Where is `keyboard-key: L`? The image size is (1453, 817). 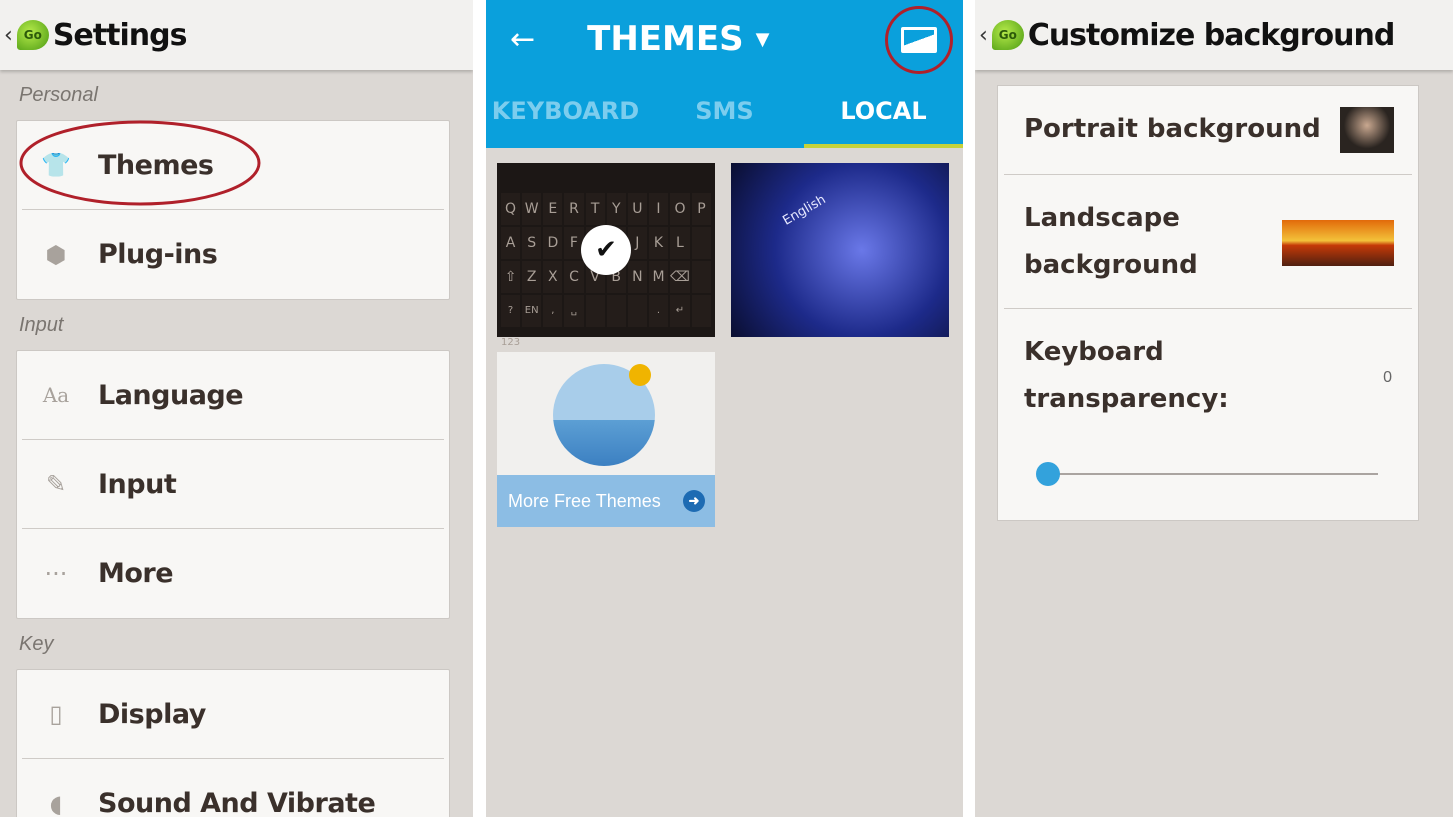 keyboard-key: L is located at coordinates (680, 243).